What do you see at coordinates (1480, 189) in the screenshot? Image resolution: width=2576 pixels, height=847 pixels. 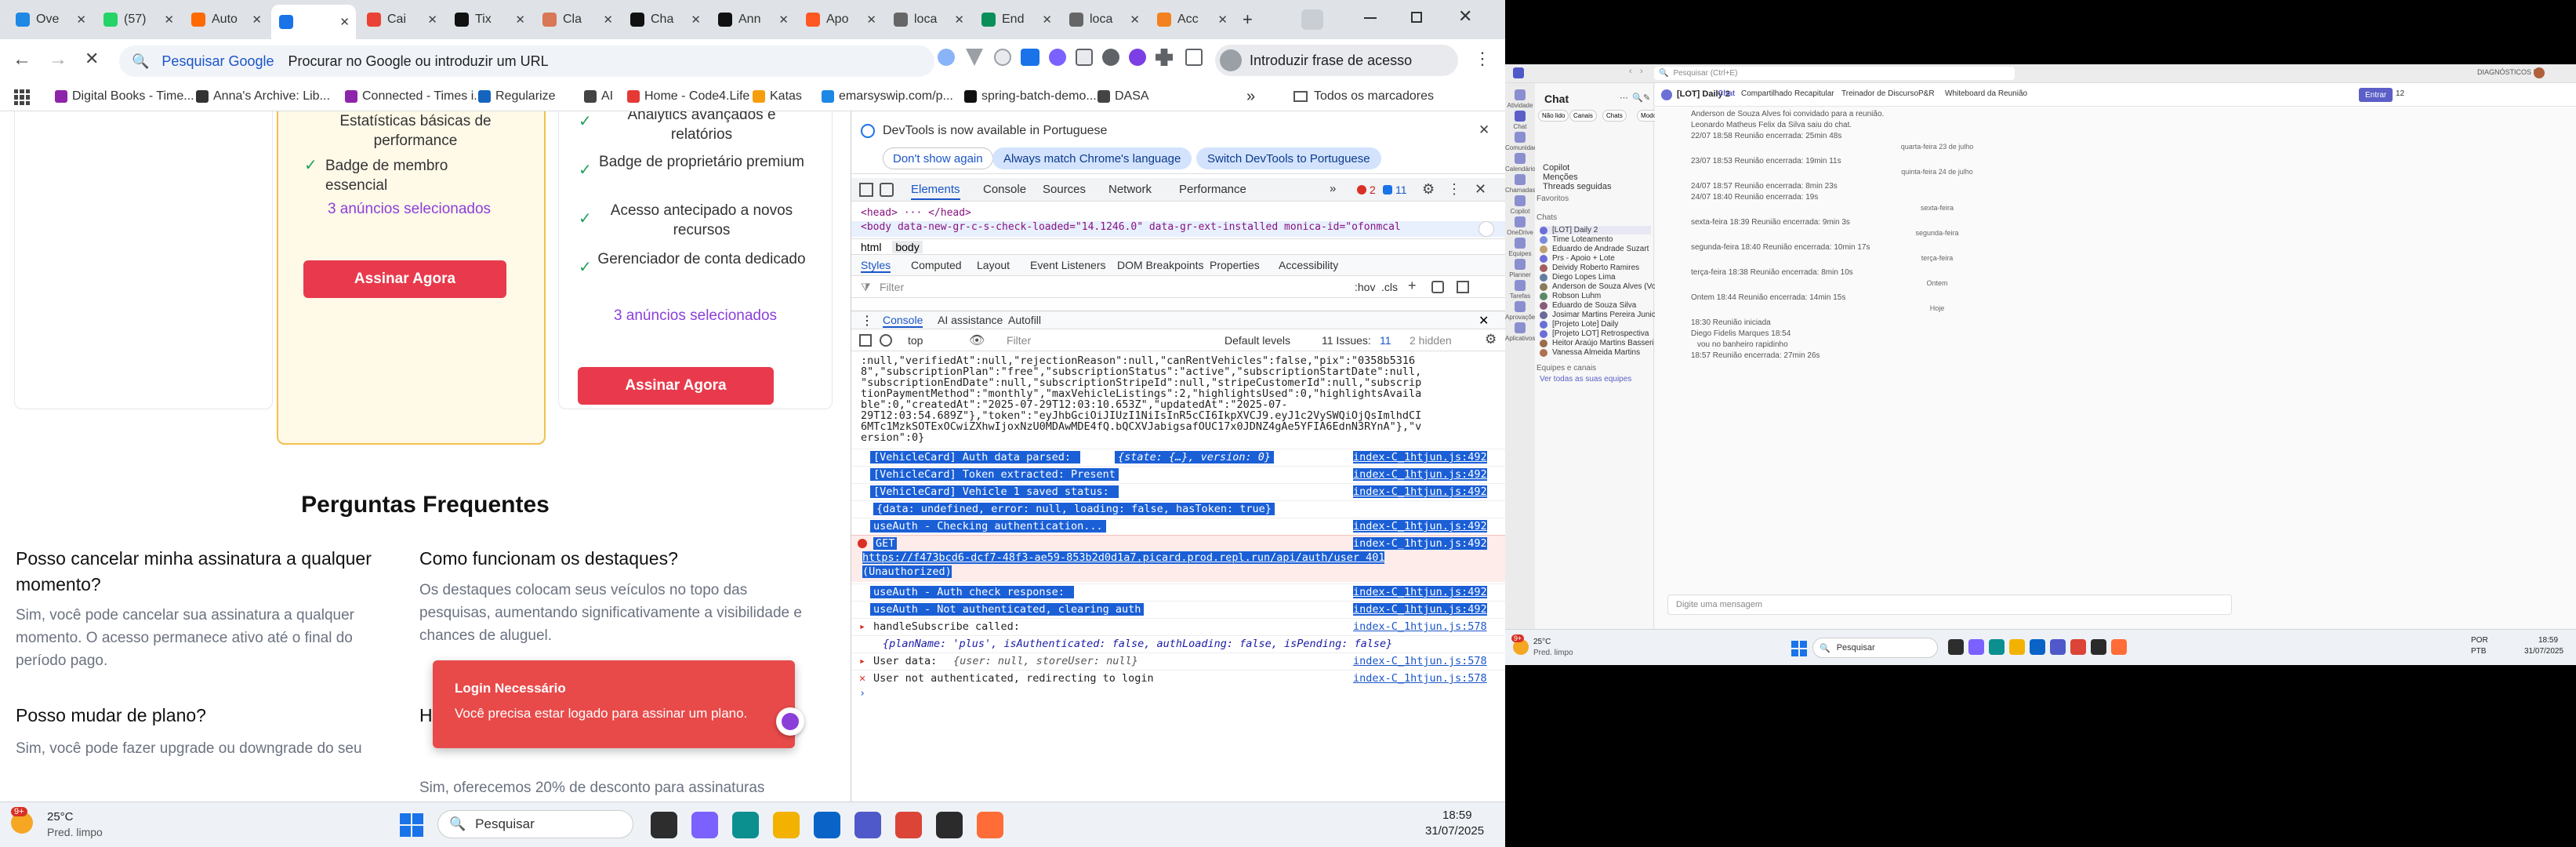 I see `close-devtools-icon: ✕` at bounding box center [1480, 189].